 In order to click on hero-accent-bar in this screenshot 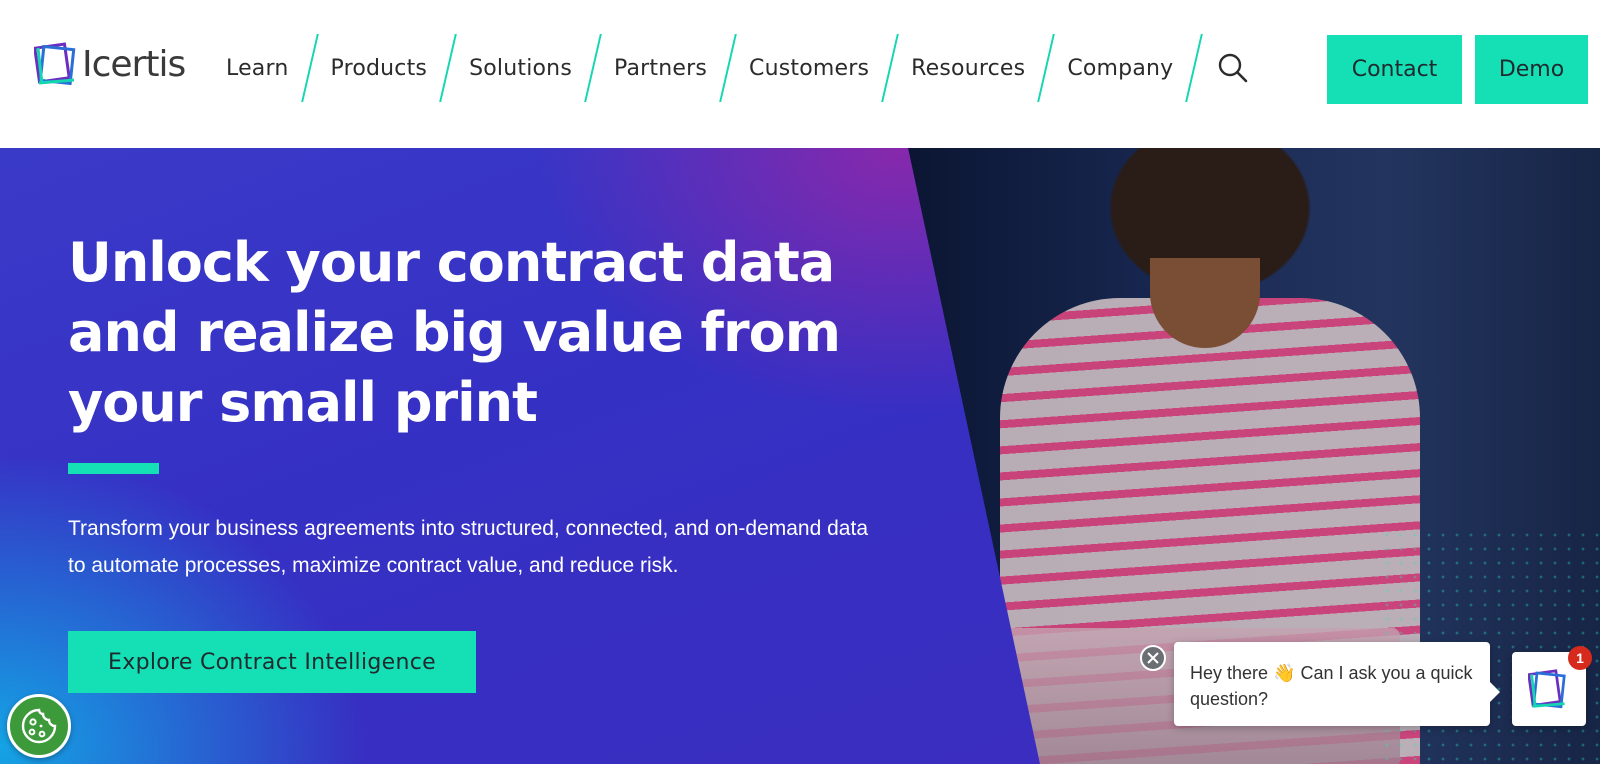, I will do `click(113, 468)`.